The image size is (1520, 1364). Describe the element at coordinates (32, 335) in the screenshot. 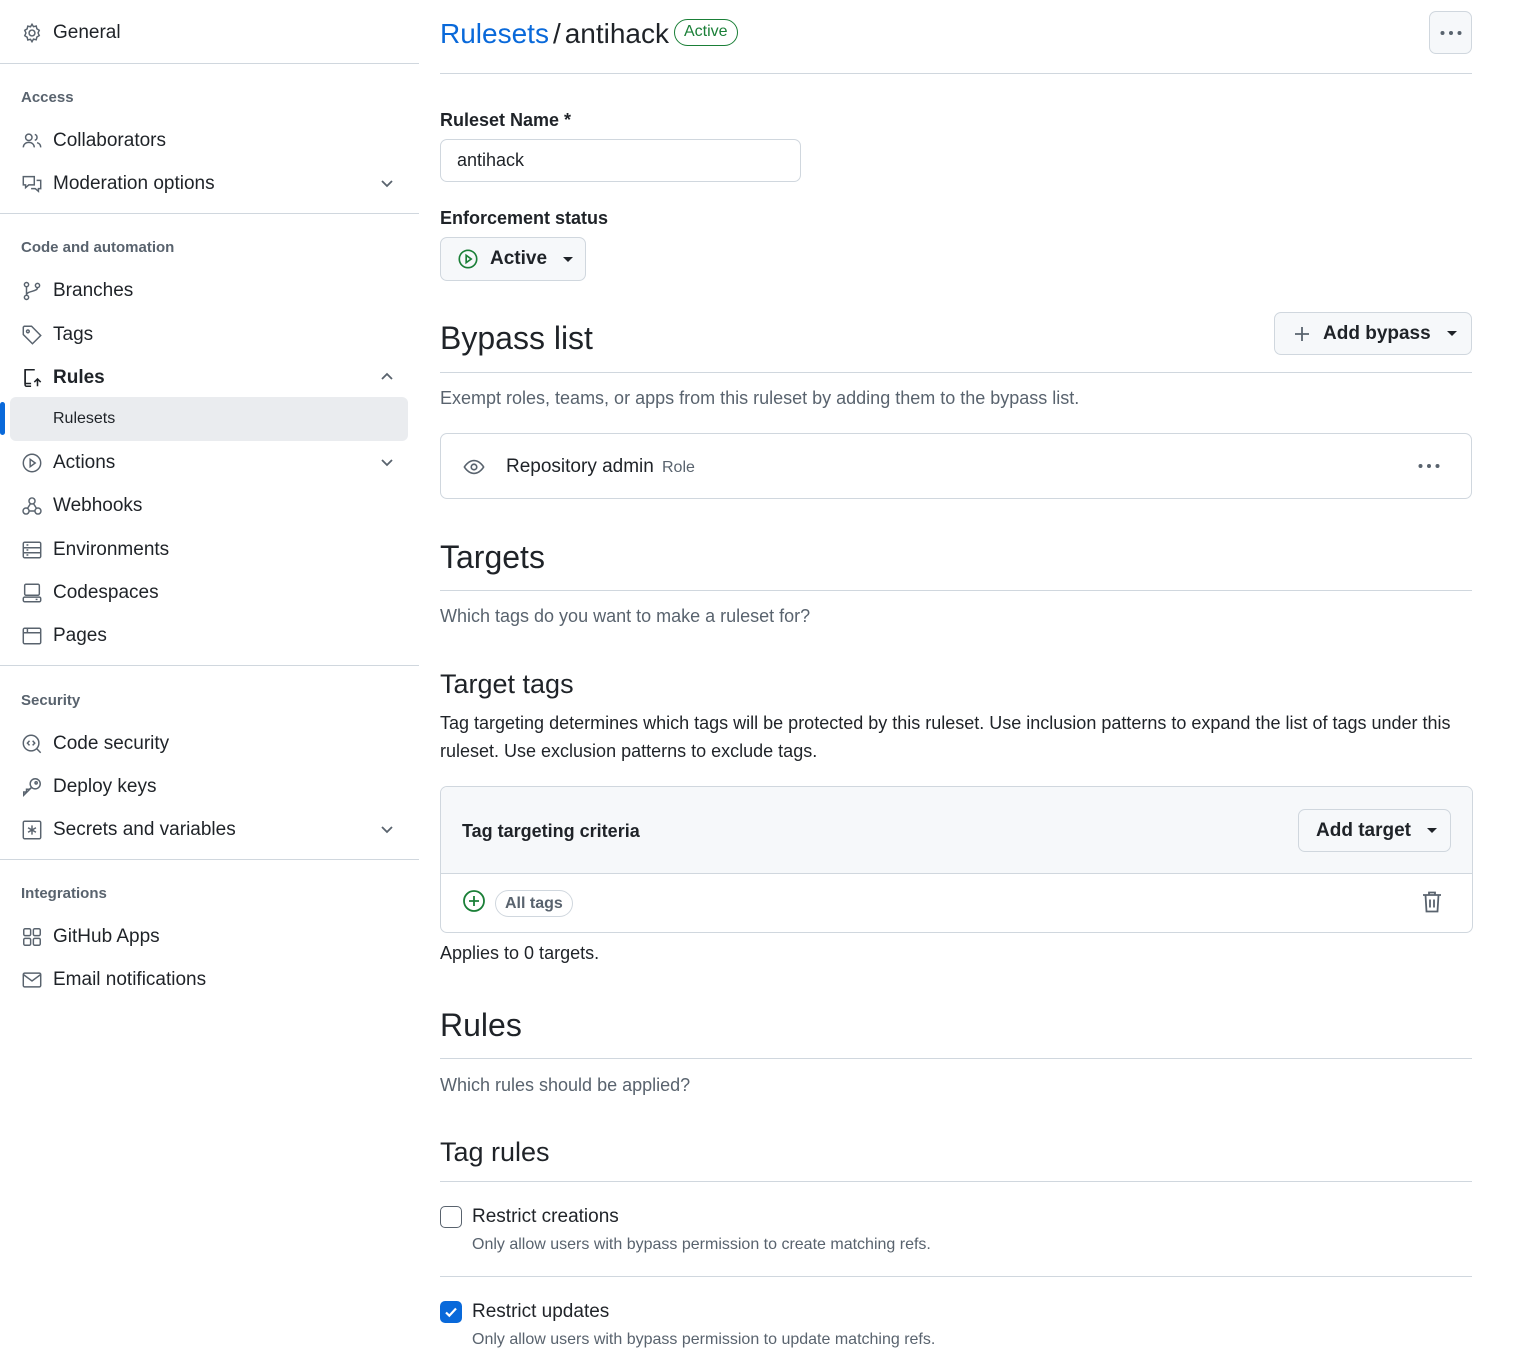

I see `tag-icon` at that location.